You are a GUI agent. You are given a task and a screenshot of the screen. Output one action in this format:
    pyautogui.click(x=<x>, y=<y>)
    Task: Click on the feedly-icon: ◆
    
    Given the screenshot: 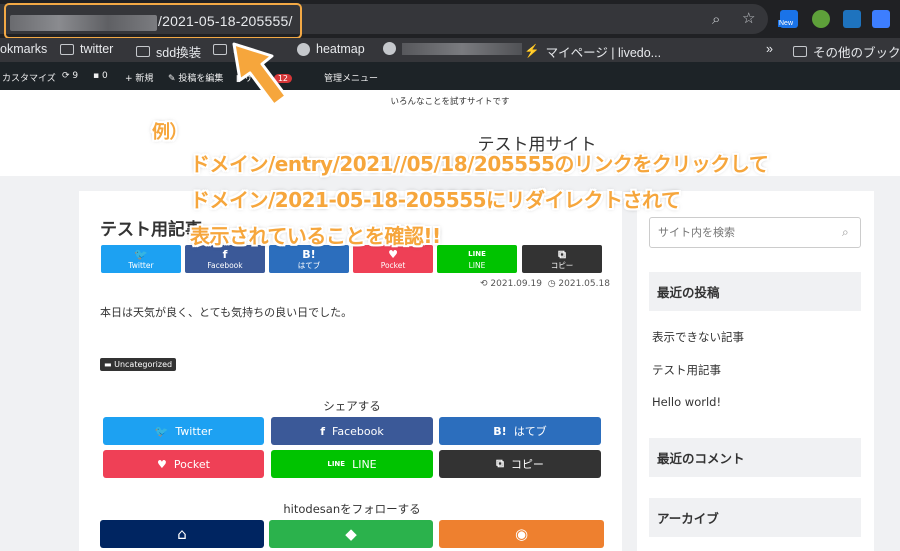 What is the action you would take?
    pyautogui.click(x=351, y=534)
    